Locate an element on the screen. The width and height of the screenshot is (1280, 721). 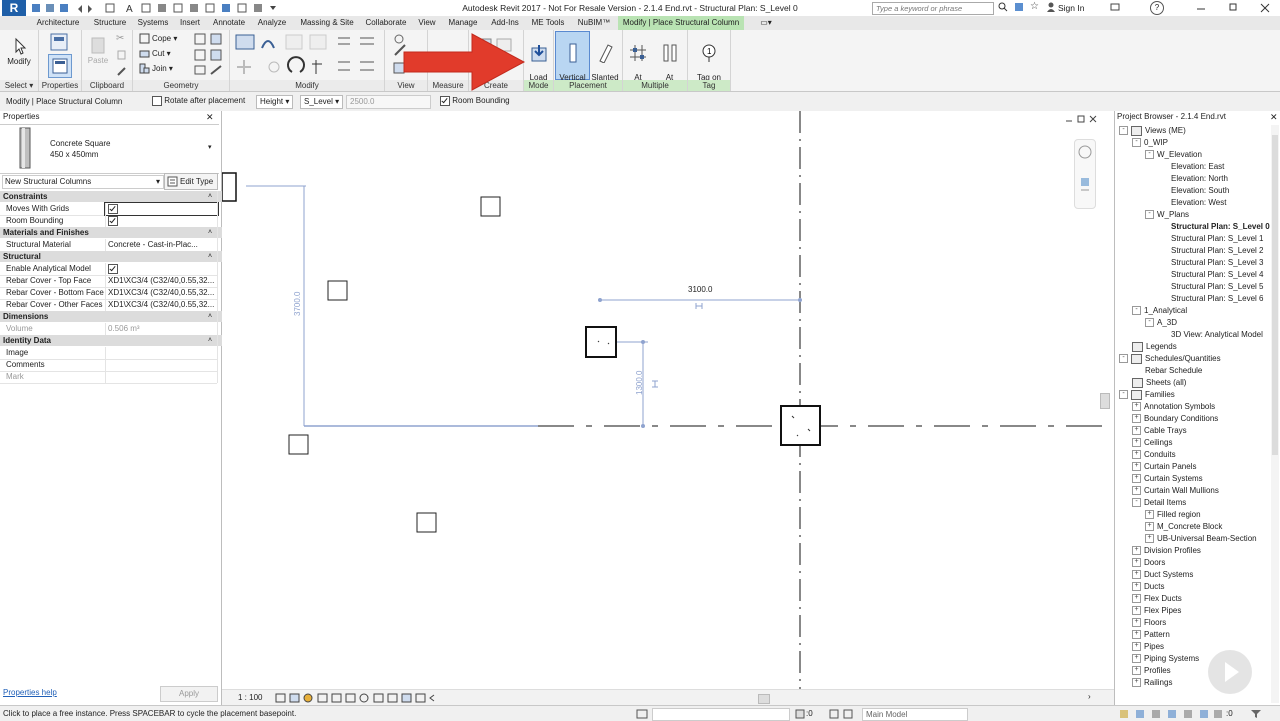
property-row: Mark is located at coordinates (108, 377).